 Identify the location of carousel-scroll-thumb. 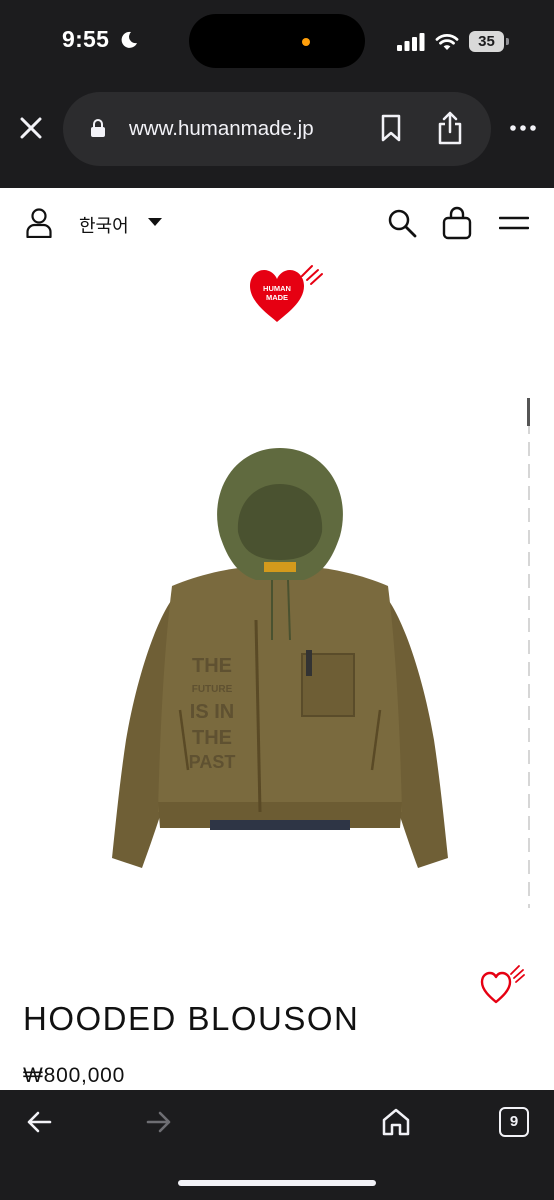
(528, 412).